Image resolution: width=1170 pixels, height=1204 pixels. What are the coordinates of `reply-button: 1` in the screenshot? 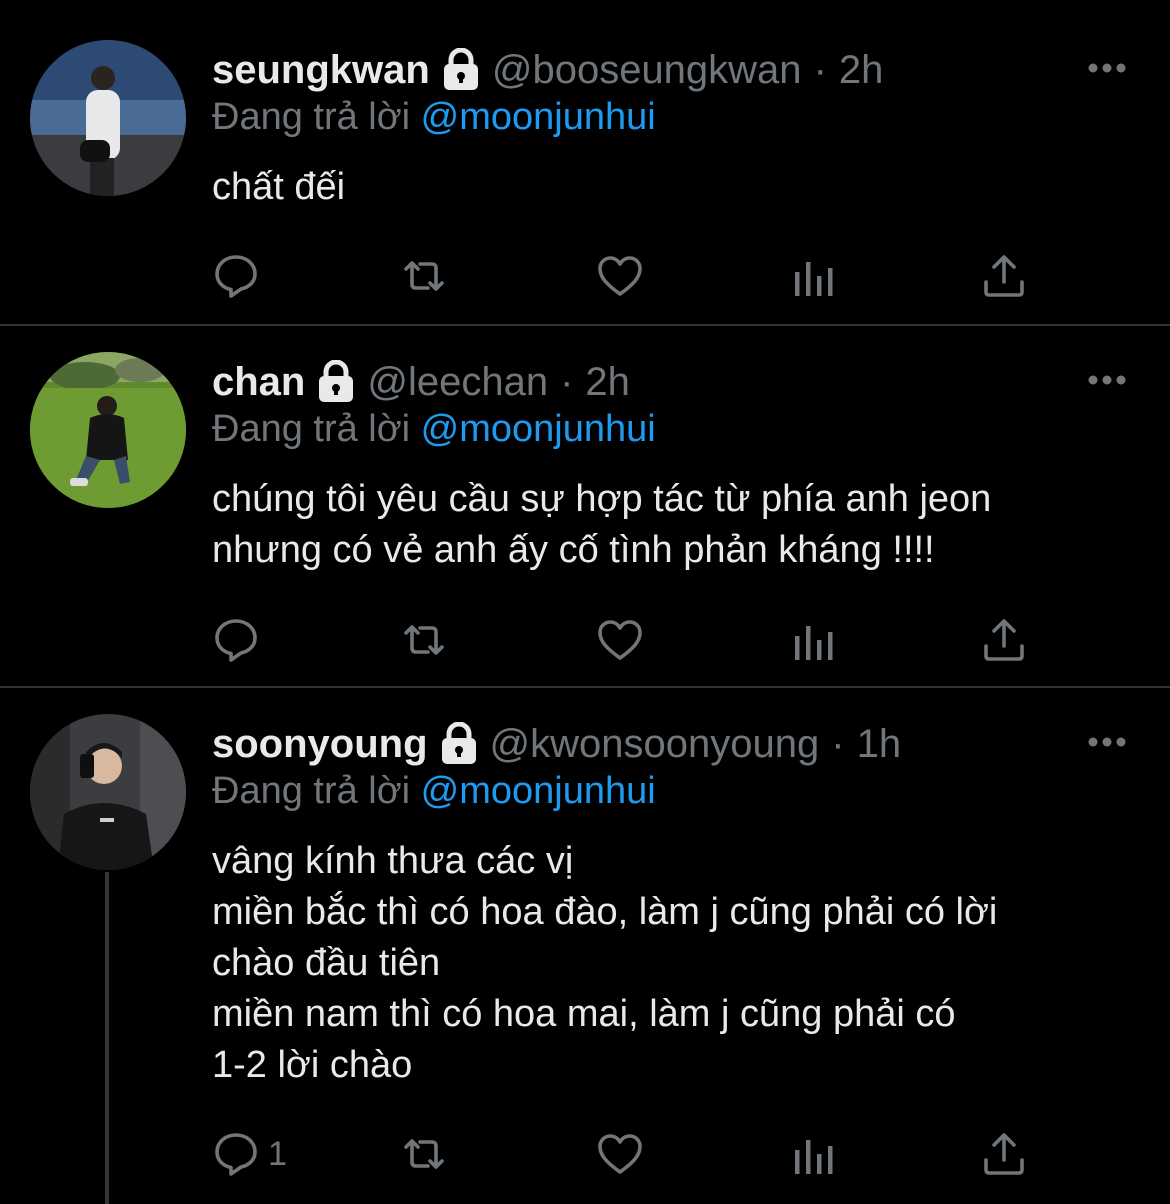 It's located at (249, 1154).